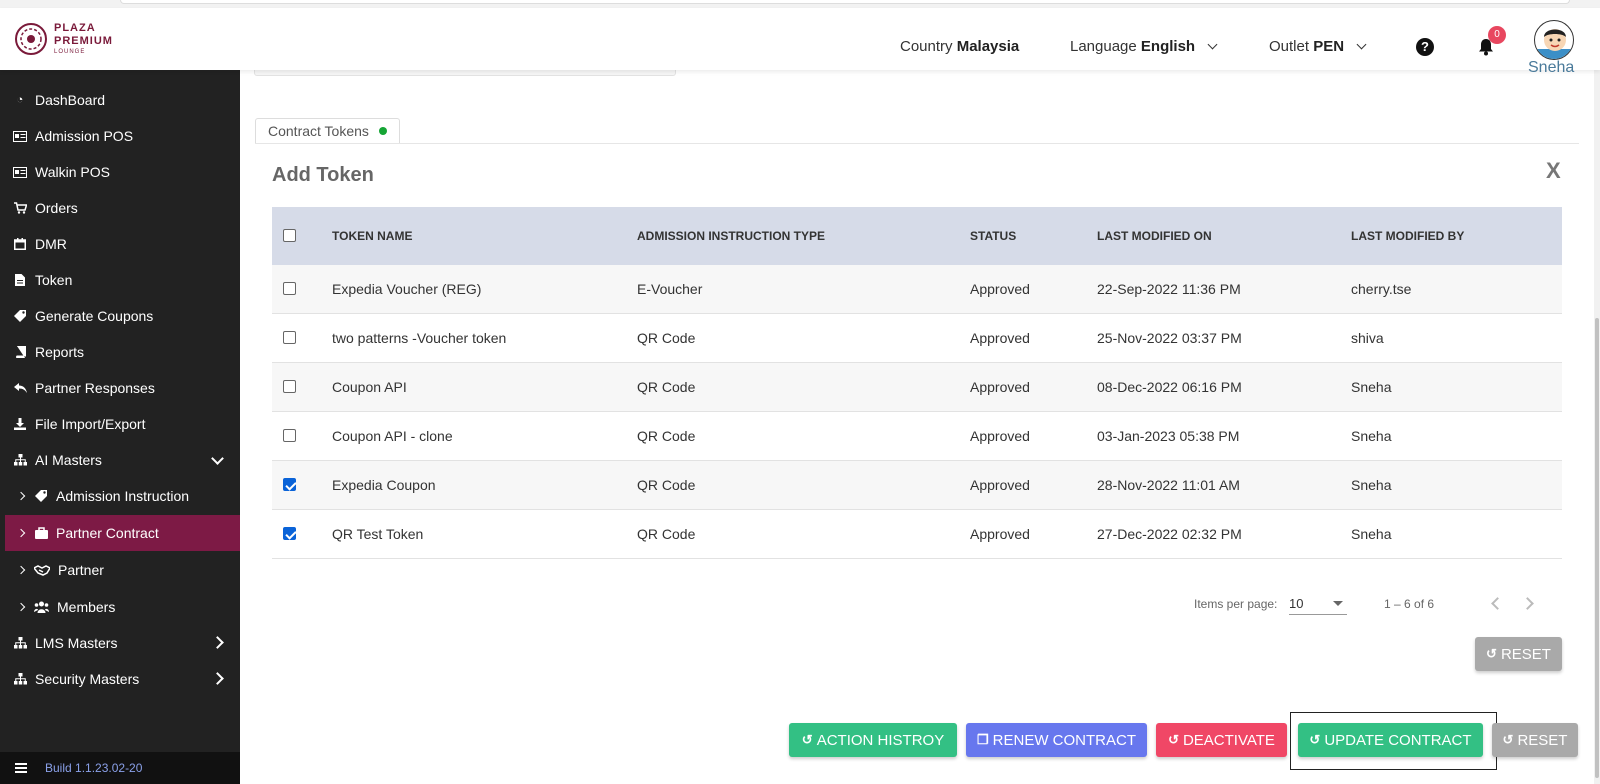 The width and height of the screenshot is (1600, 784). What do you see at coordinates (917, 143) in the screenshot?
I see `tab-divider` at bounding box center [917, 143].